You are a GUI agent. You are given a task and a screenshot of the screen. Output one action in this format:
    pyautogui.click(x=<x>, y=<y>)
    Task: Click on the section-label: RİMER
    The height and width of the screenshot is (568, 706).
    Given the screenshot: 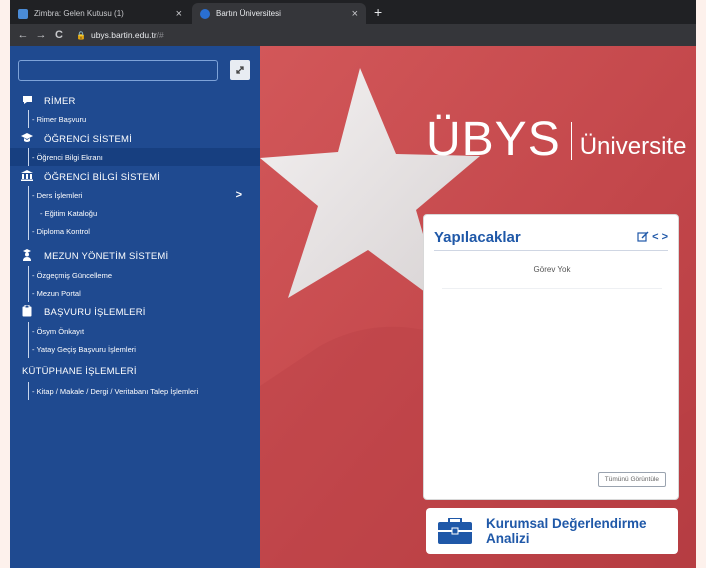 What is the action you would take?
    pyautogui.click(x=60, y=101)
    